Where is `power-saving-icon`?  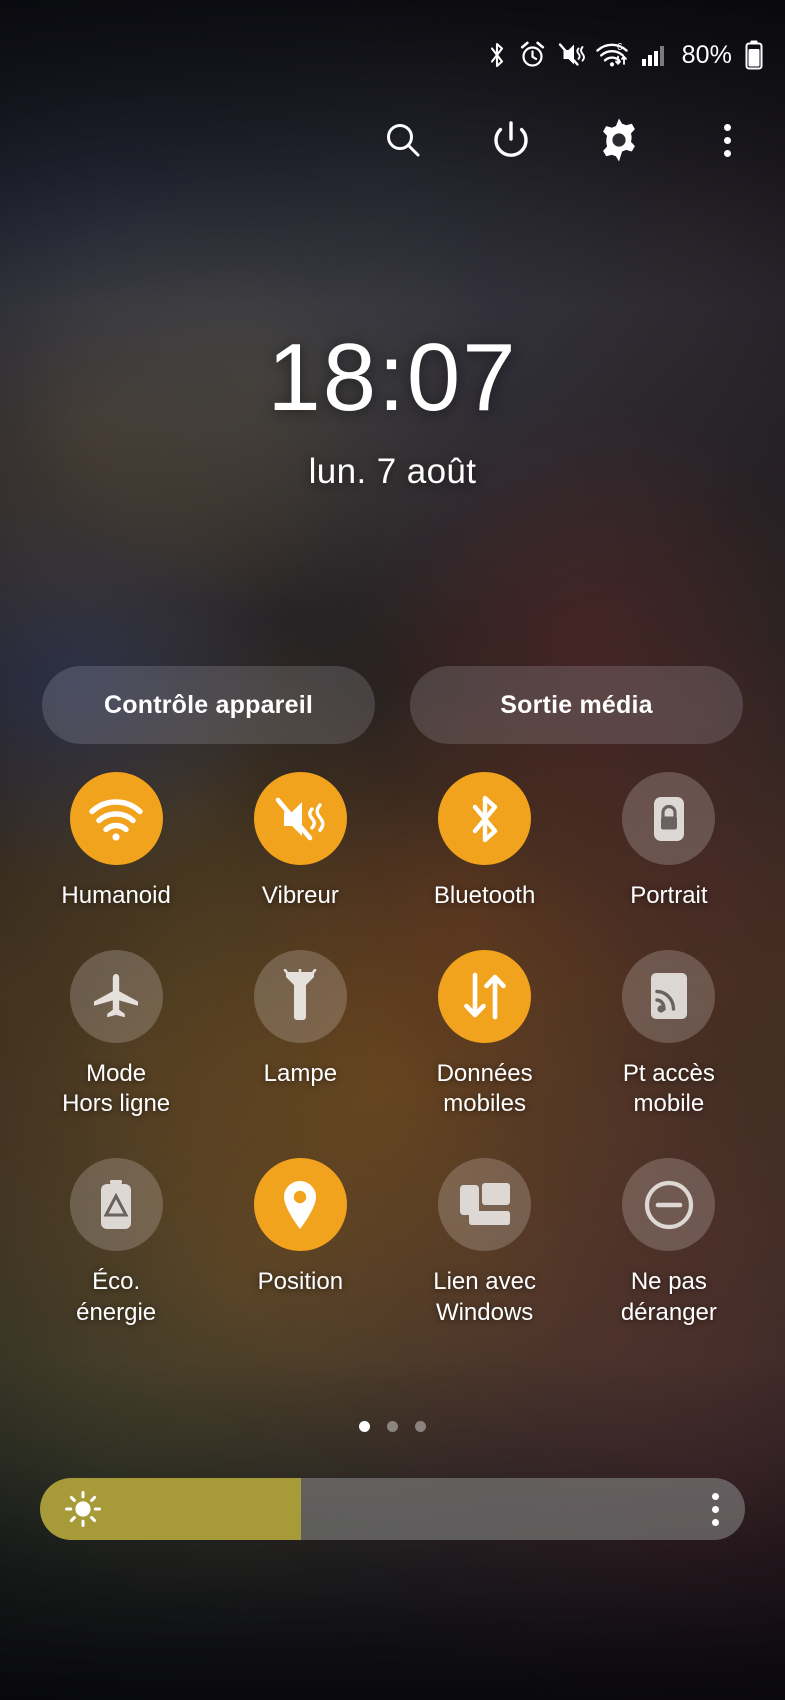 power-saving-icon is located at coordinates (116, 1205).